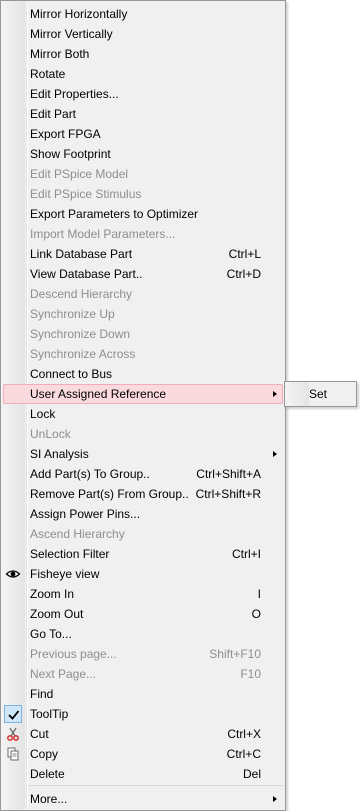 This screenshot has width=361, height=811. I want to click on menu-item-synchronize-up: Synchronize Up, so click(143, 314).